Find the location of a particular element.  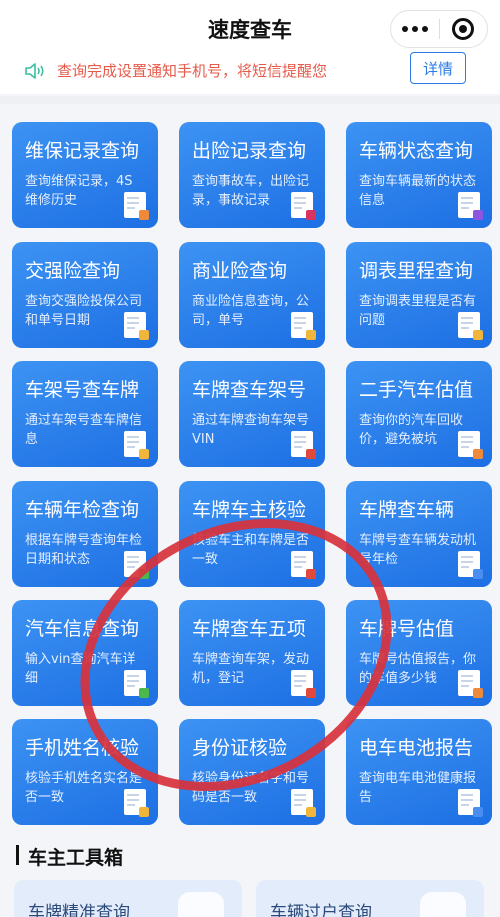

query-card: 车牌查车辆 车牌号查车辆发动机号年检 is located at coordinates (419, 534).